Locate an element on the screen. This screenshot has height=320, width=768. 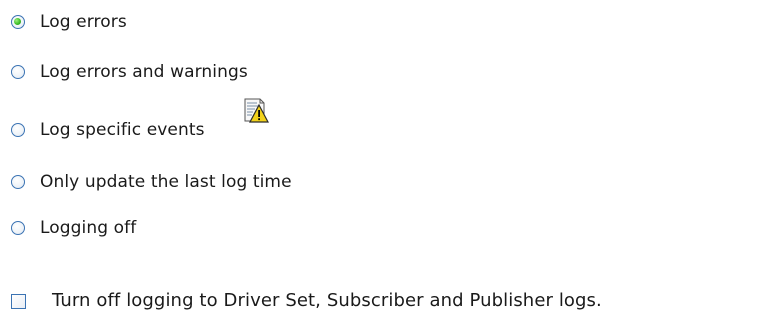
option-label: Log errors is located at coordinates (83, 22).